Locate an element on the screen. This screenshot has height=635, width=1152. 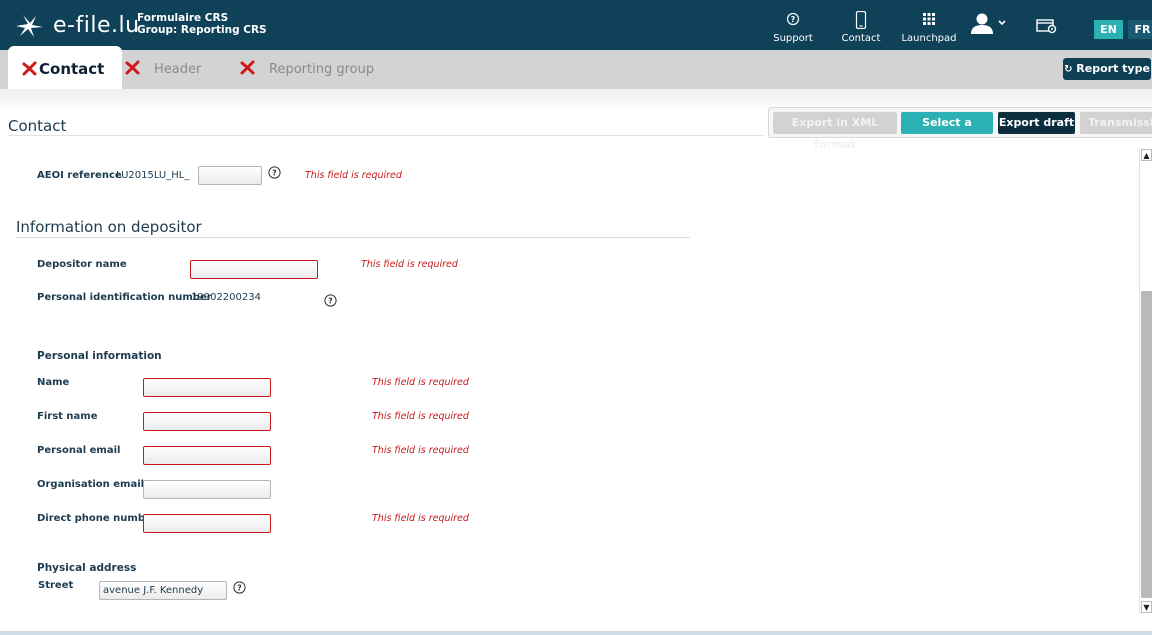
nav-contact: Contact is located at coordinates (861, 27).